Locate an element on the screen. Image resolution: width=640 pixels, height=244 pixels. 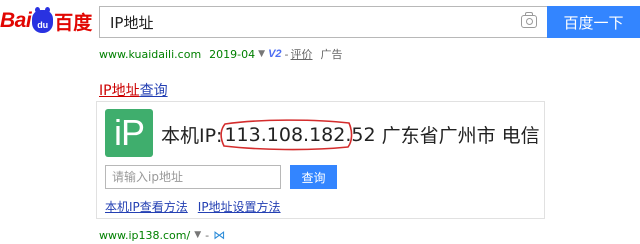
result-meta: www.kuaidaili.com 2019-04 ▼ V2 - 评价 广告 is located at coordinates (221, 54).